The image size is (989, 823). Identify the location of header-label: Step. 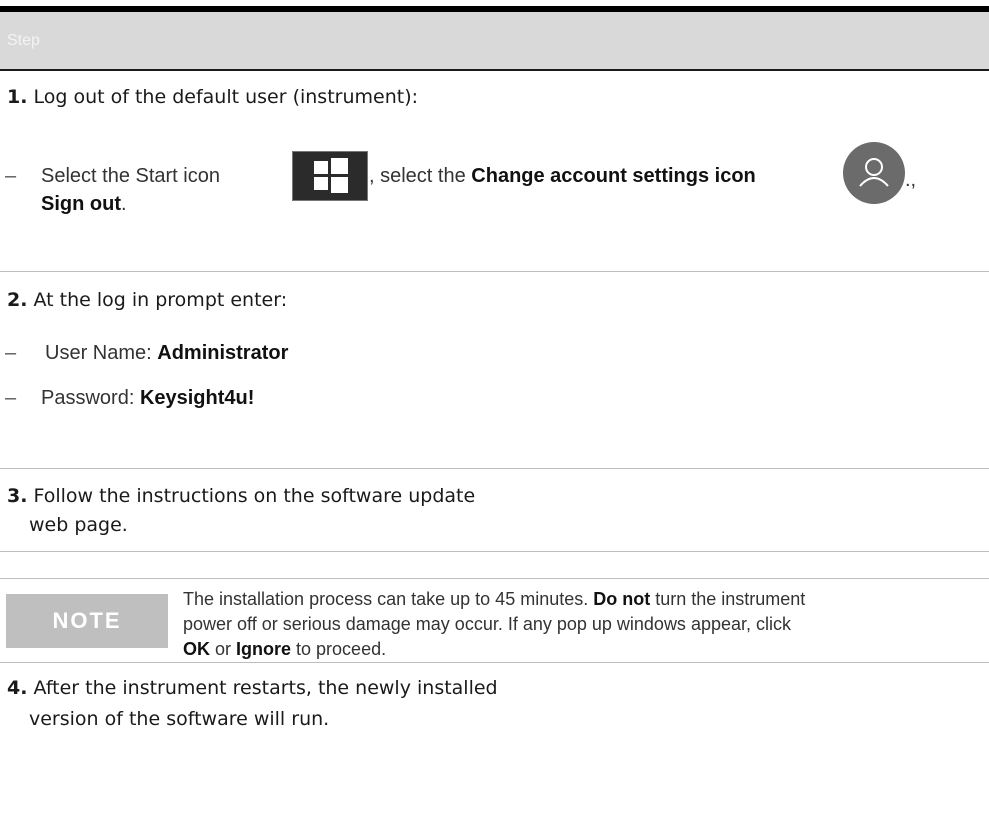
(23, 40).